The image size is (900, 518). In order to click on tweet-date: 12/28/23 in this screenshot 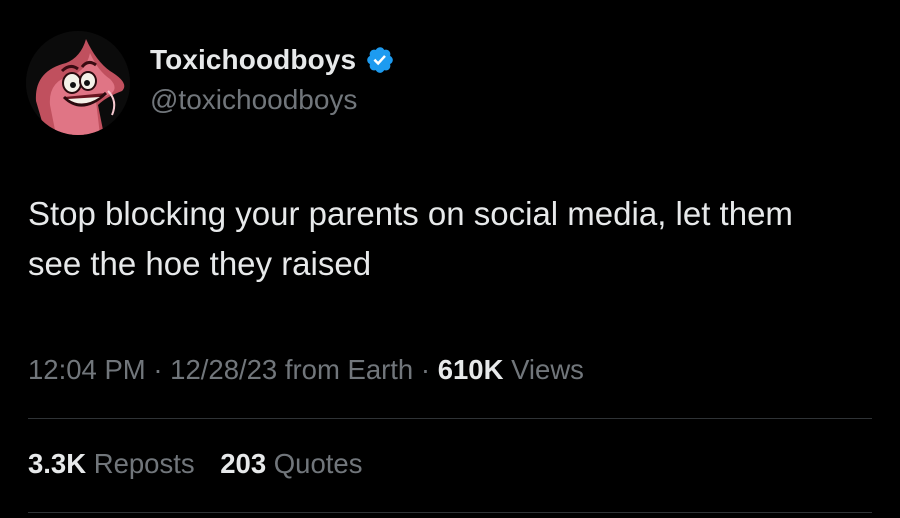, I will do `click(223, 369)`.